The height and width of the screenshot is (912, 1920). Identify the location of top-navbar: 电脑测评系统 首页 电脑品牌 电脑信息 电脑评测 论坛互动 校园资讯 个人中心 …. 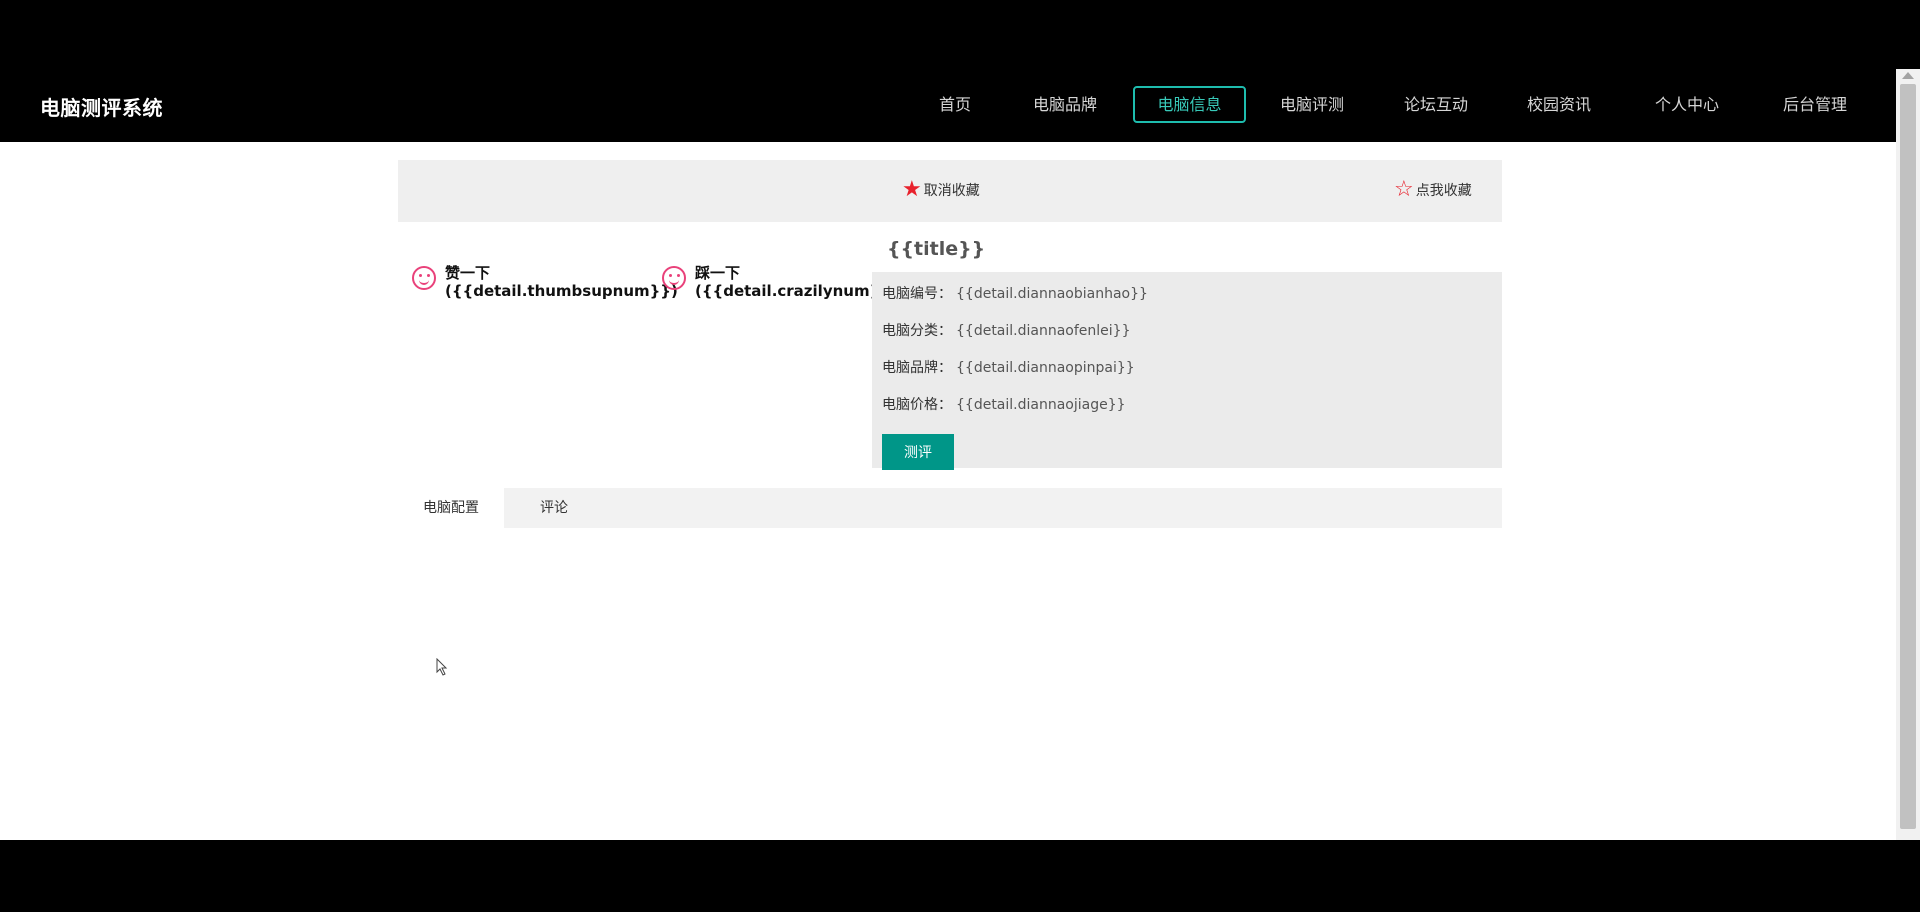
(948, 108).